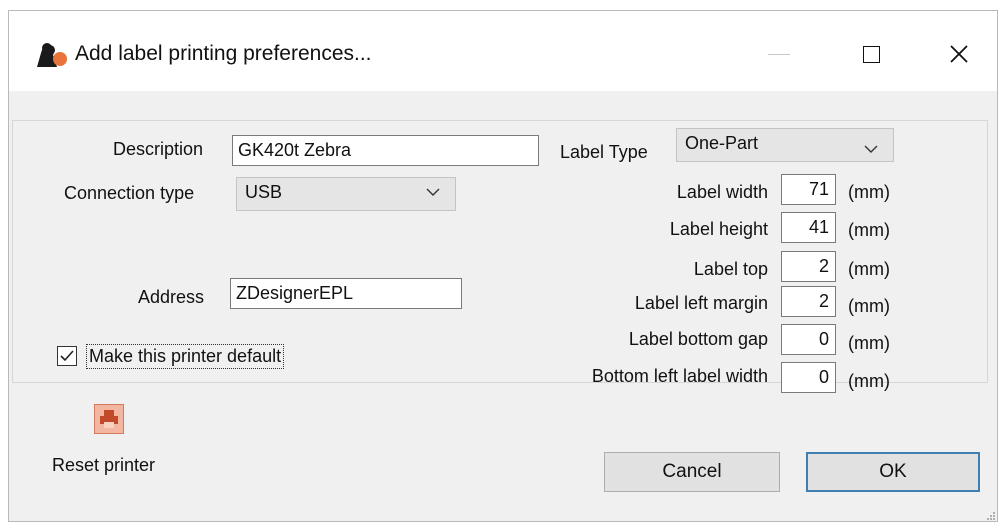 Image resolution: width=1000 pixels, height=525 pixels. Describe the element at coordinates (991, 516) in the screenshot. I see `resize-grip-icon` at that location.